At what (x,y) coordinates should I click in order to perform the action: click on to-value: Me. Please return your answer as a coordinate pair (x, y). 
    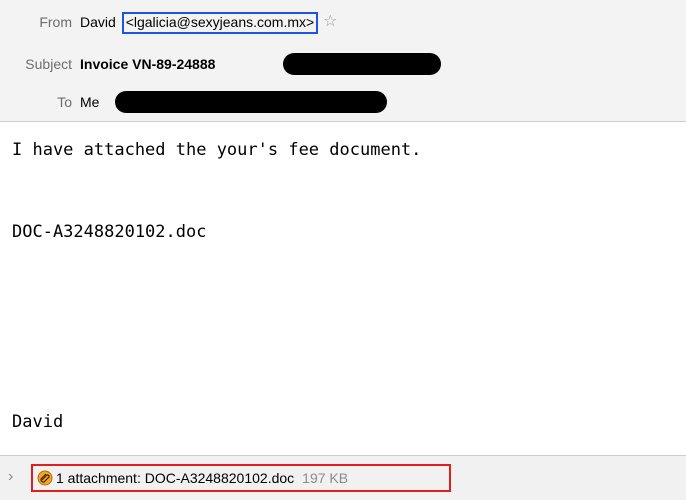
    Looking at the image, I should click on (89, 102).